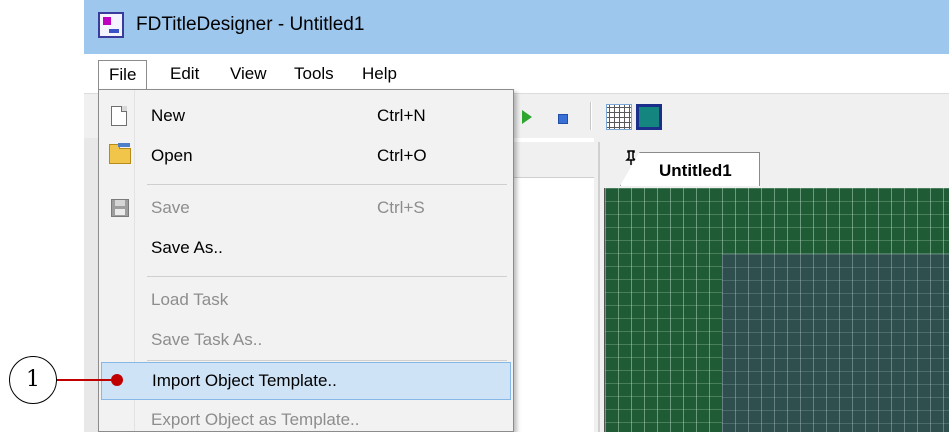  What do you see at coordinates (563, 119) in the screenshot?
I see `stop-icon` at bounding box center [563, 119].